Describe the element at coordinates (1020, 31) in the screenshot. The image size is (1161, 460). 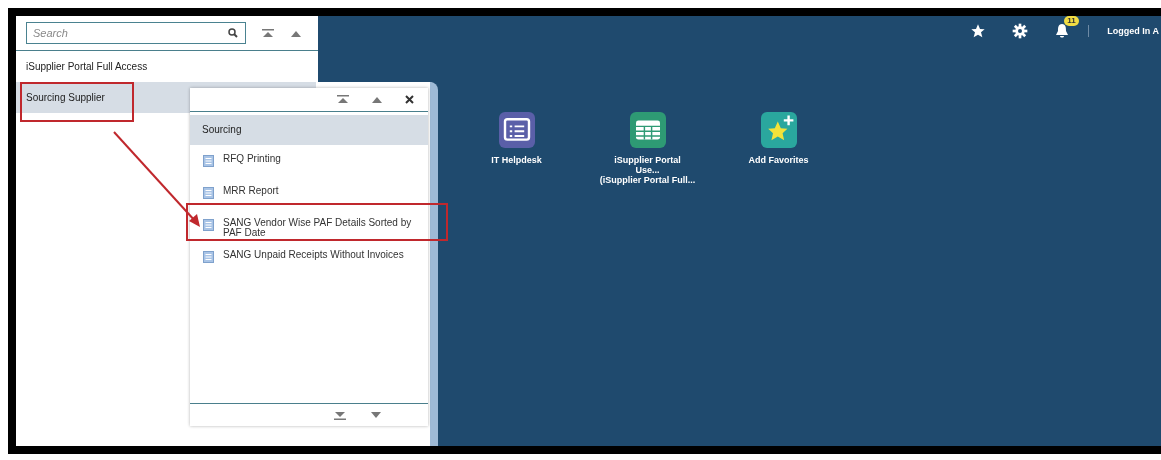
I see `settings-icon` at that location.